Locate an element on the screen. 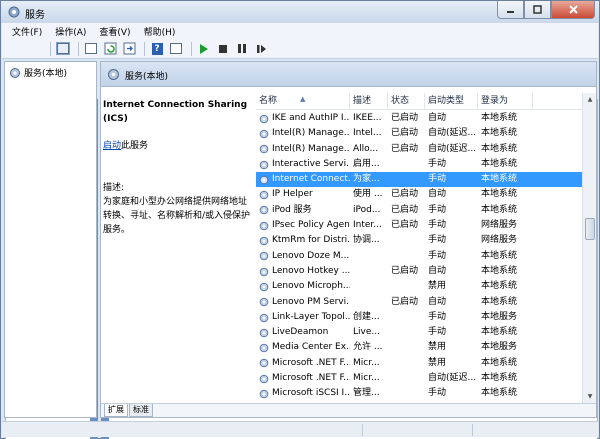  table-row: IPsec Policy Agent Inter... 已启动 手动 网络服务 is located at coordinates (426, 225).